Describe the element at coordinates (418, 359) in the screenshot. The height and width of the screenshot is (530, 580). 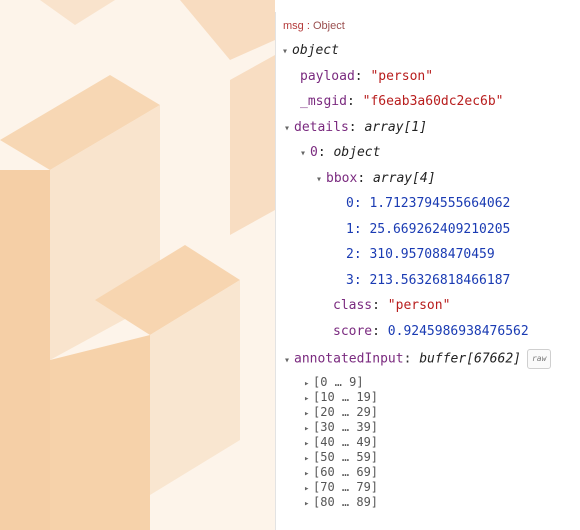
I see `annotated-input-row: ▾ annotatedInput: buffer[67662] raw` at that location.